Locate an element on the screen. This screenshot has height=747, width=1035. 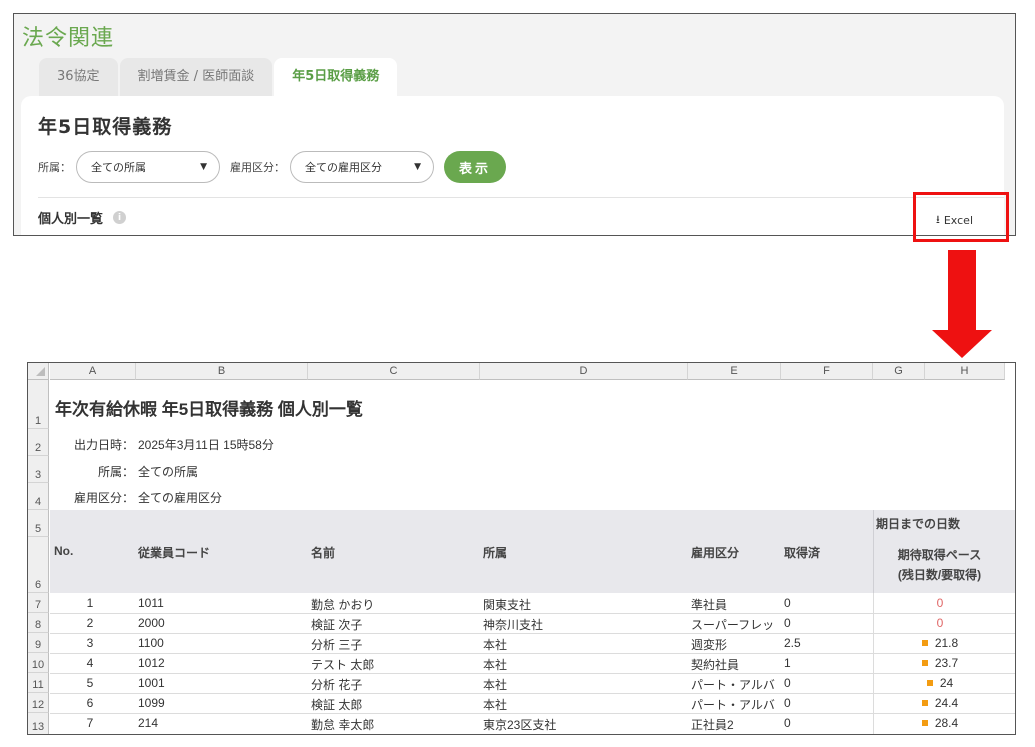
row-header-2: 2 is located at coordinates (38, 442).